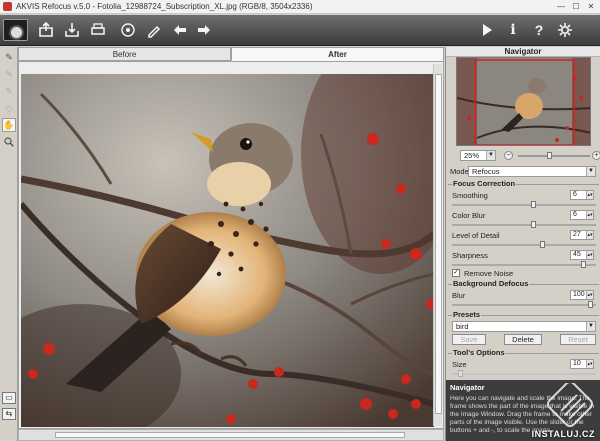 The image size is (600, 441). What do you see at coordinates (470, 255) in the screenshot?
I see `sharpness-label: Sharpness` at bounding box center [470, 255].